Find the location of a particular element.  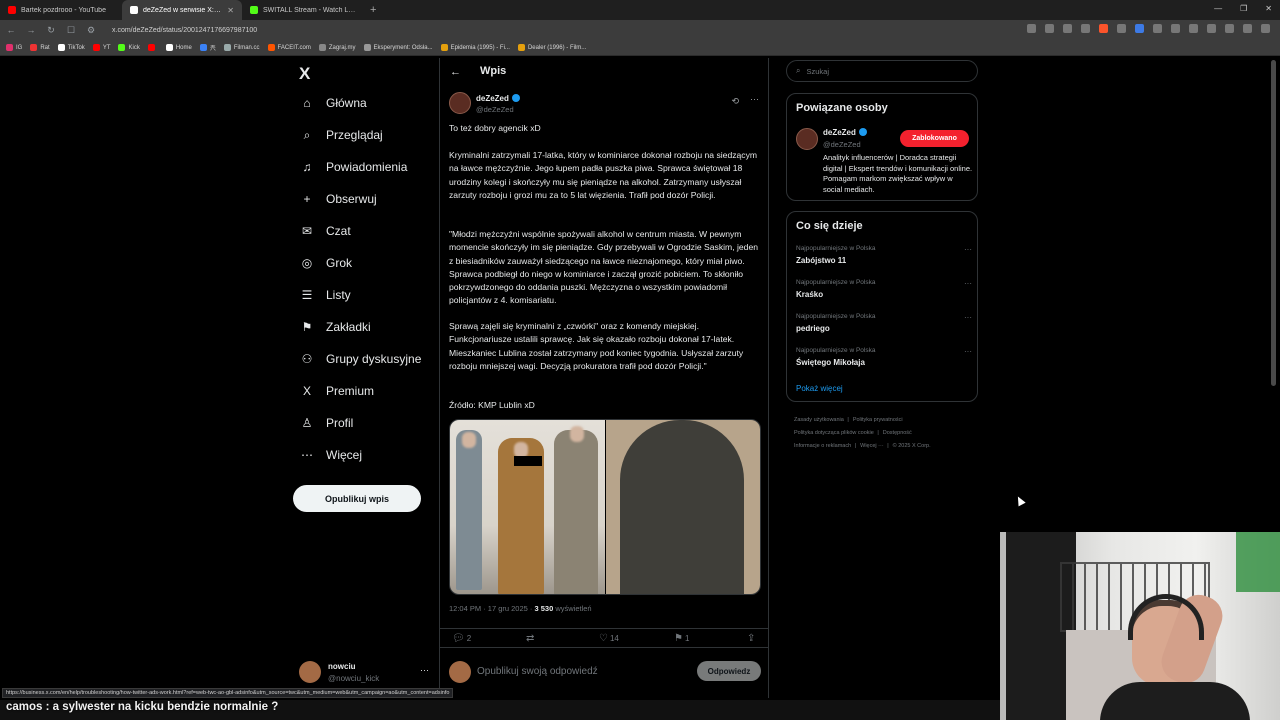

menu-icon is located at coordinates (1265, 28).